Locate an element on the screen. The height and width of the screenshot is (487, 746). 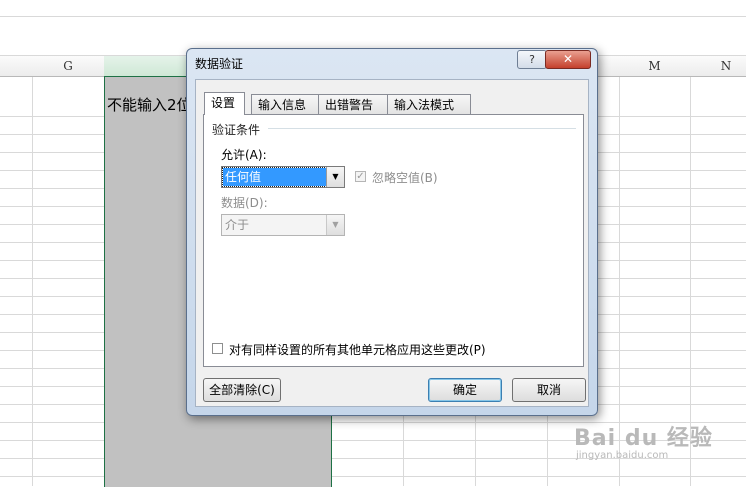
watermark-url: jingyan.baidu.com is located at coordinates (622, 455).